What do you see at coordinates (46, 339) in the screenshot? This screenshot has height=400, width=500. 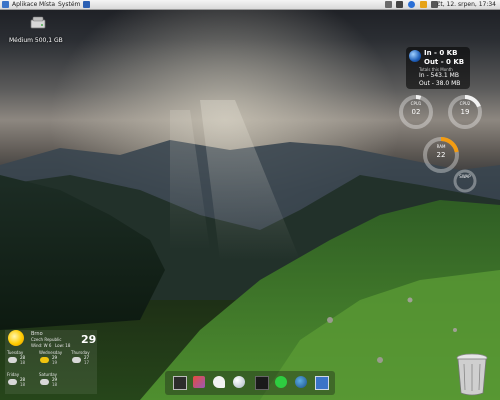 I see `weather-subtitle: Czech Republic` at bounding box center [46, 339].